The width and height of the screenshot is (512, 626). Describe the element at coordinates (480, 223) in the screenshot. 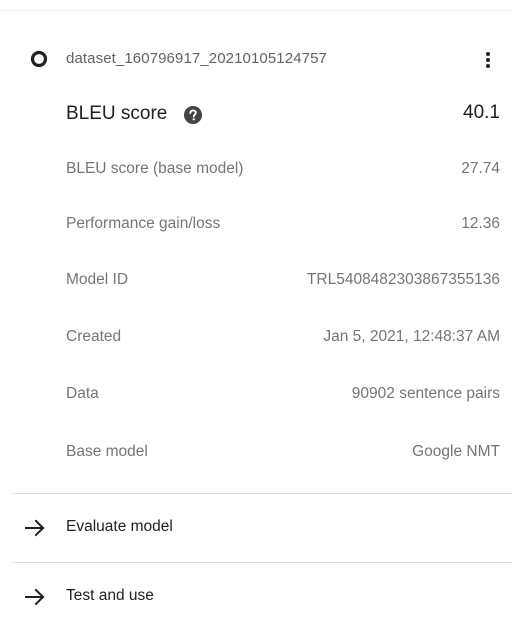

I see `detail-value: 12.36` at that location.